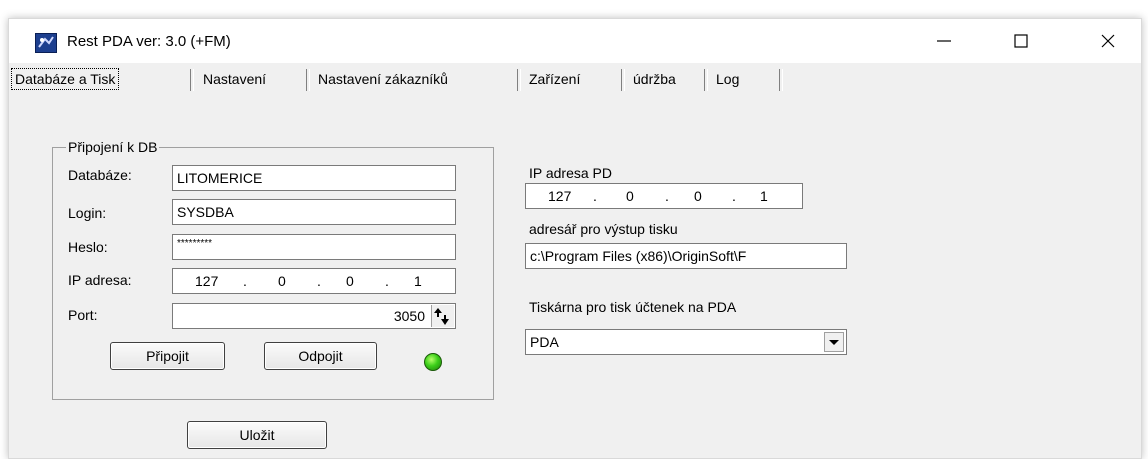 The image size is (1148, 459). What do you see at coordinates (633, 307) in the screenshot?
I see `printer-label: Tiskárna pro tisk účtenek na PDA` at bounding box center [633, 307].